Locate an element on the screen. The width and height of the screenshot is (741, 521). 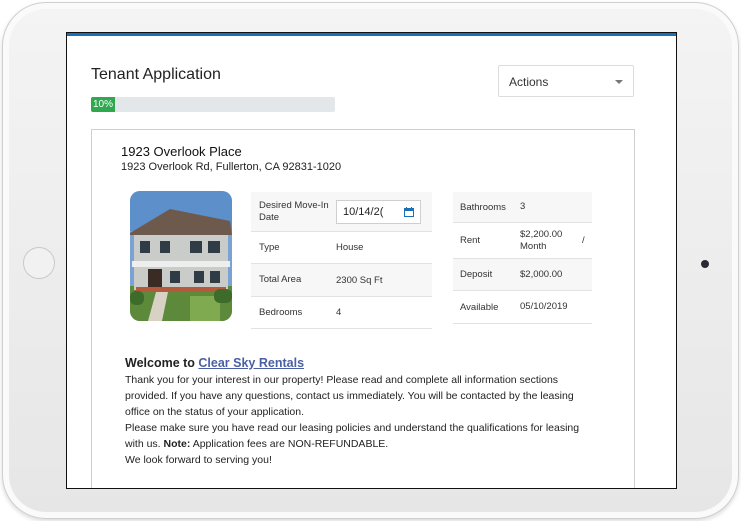
deposit-label: Deposit is located at coordinates (476, 274).